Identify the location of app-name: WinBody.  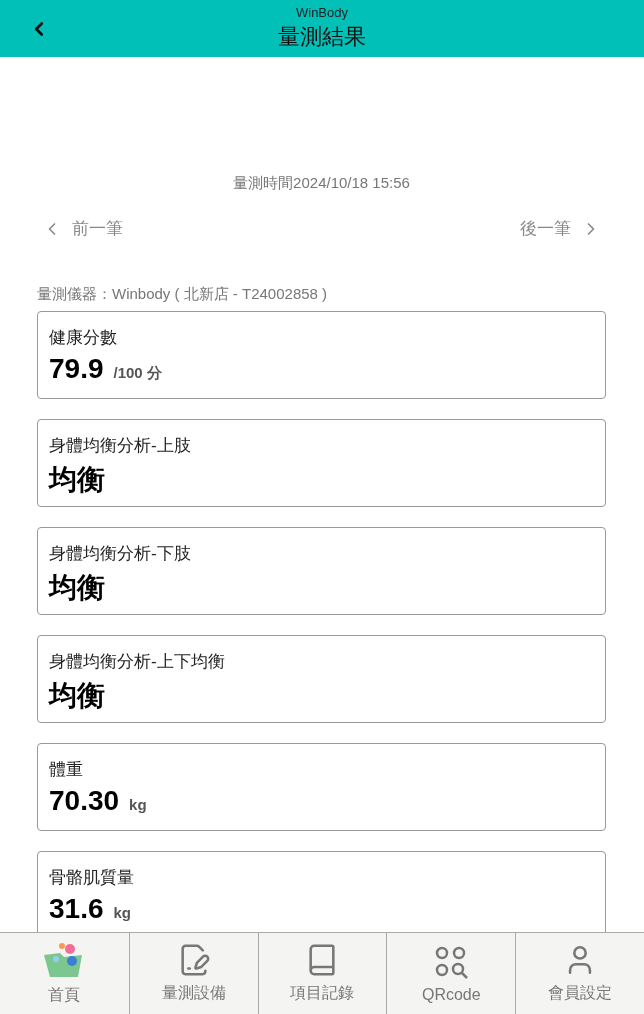
(322, 12).